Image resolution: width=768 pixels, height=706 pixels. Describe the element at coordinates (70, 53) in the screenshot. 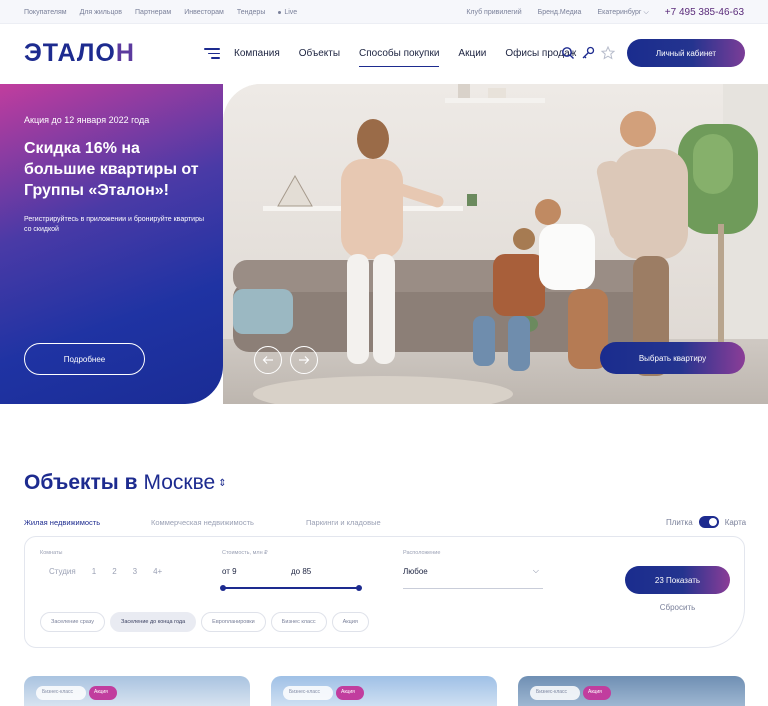

I see `logo-text: ЭТАЛО` at that location.